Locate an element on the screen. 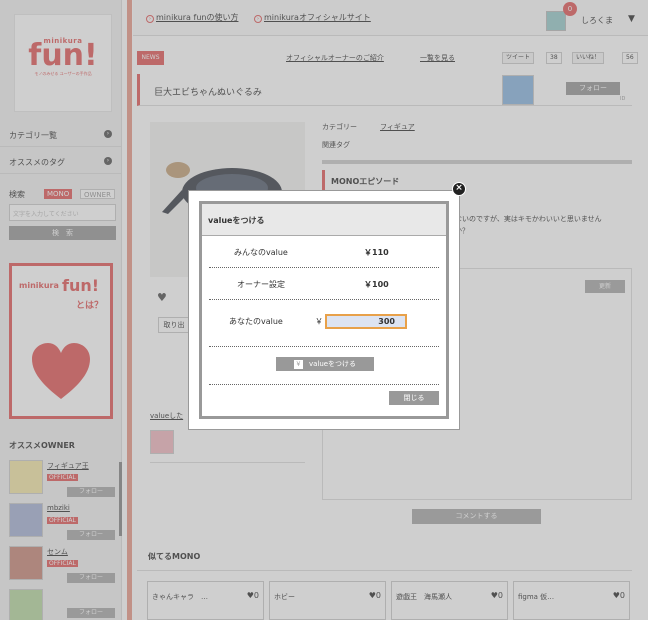 The image size is (648, 620). everyone-value-label: みんなのvalue is located at coordinates (261, 252).